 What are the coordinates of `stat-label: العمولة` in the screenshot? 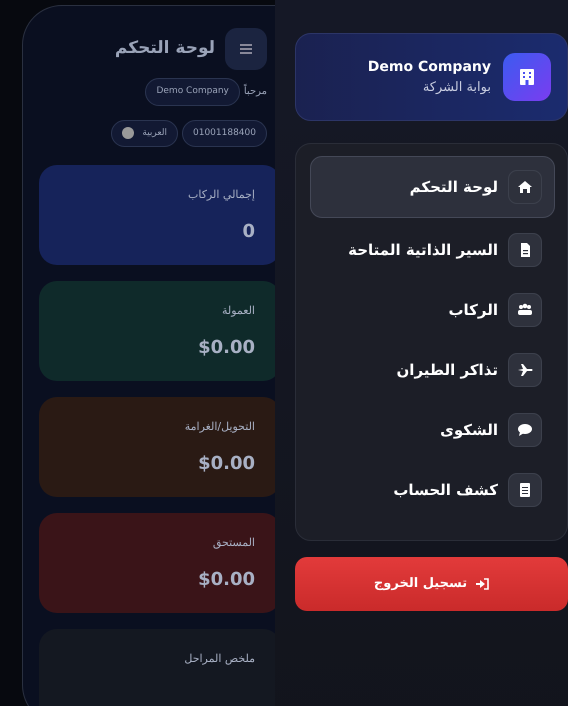 It's located at (238, 311).